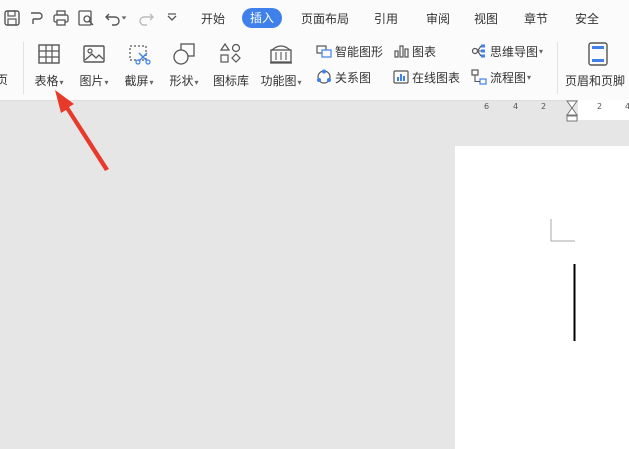 The width and height of the screenshot is (629, 449). I want to click on ruler-tick: 4, so click(627, 106).